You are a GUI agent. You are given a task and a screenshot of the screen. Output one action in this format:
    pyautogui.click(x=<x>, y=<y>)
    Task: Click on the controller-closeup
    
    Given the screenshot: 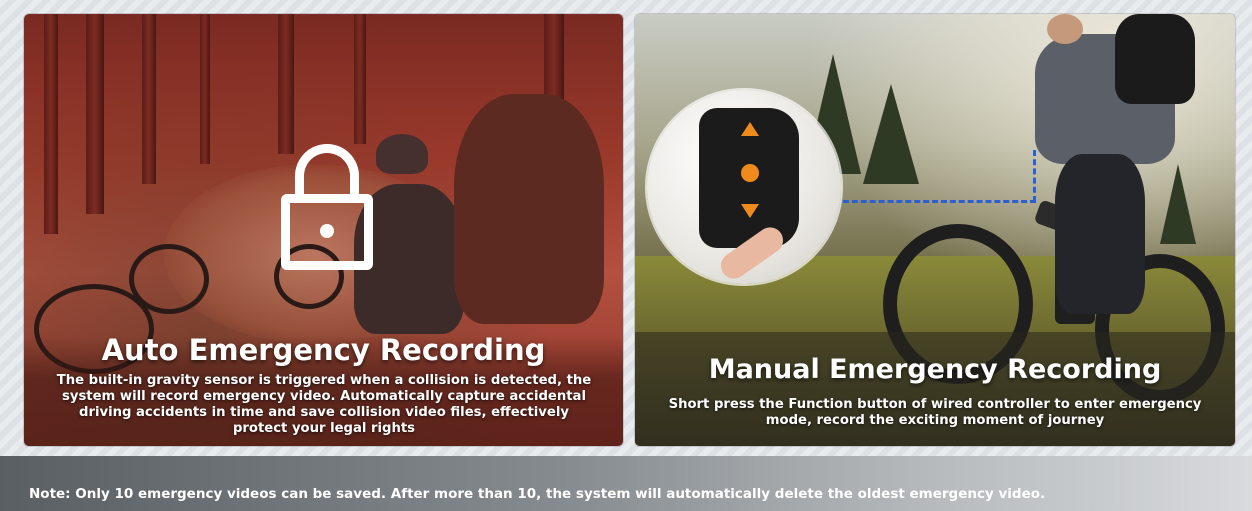 What is the action you would take?
    pyautogui.click(x=744, y=187)
    